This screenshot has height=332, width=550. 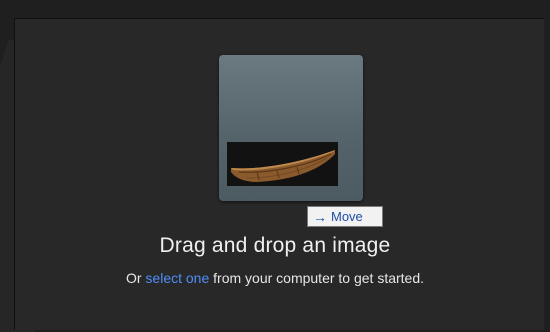 I want to click on boat-image, so click(x=282, y=164).